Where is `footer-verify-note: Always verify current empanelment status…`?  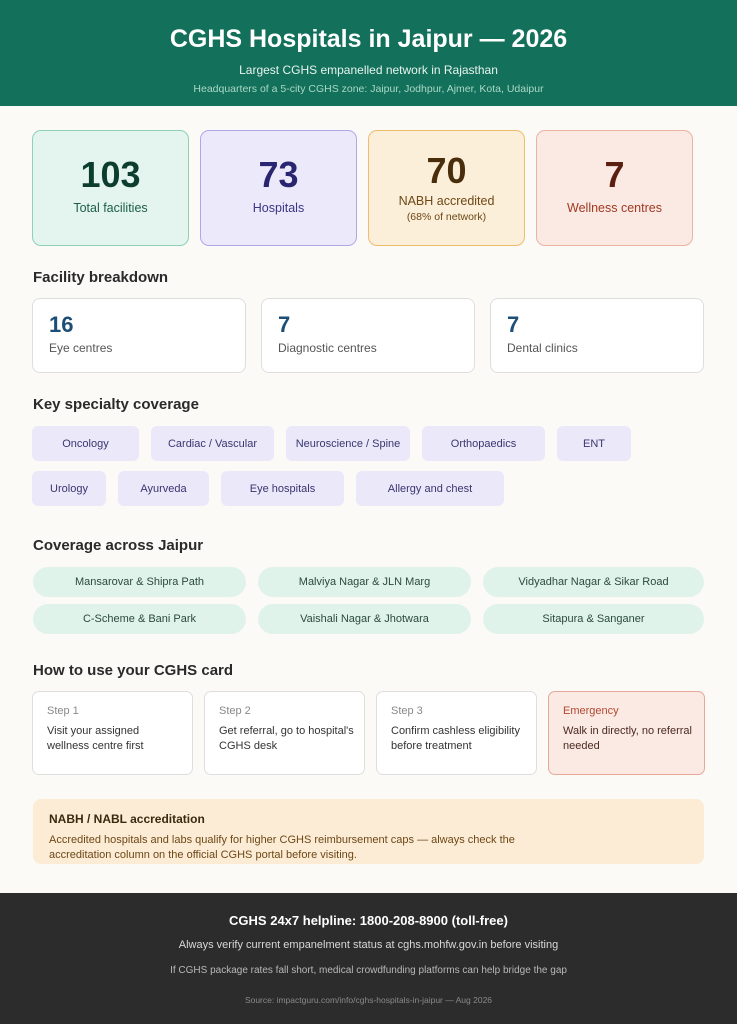 footer-verify-note: Always verify current empanelment status… is located at coordinates (368, 945).